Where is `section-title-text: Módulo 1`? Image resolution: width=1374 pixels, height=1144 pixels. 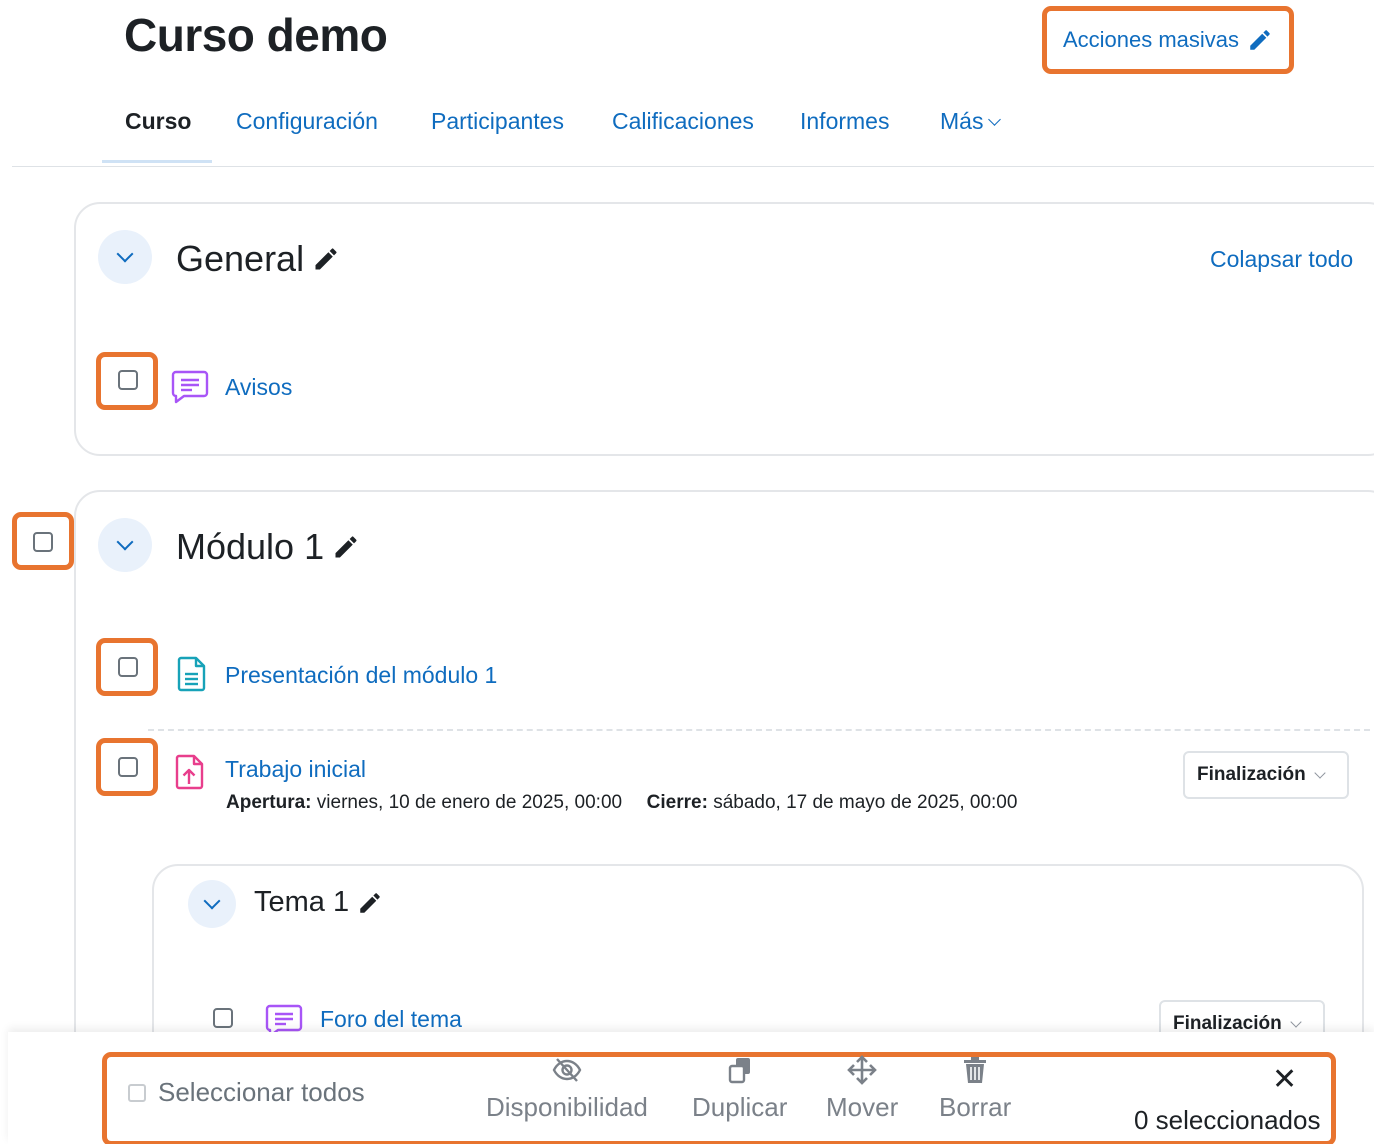 section-title-text: Módulo 1 is located at coordinates (250, 546).